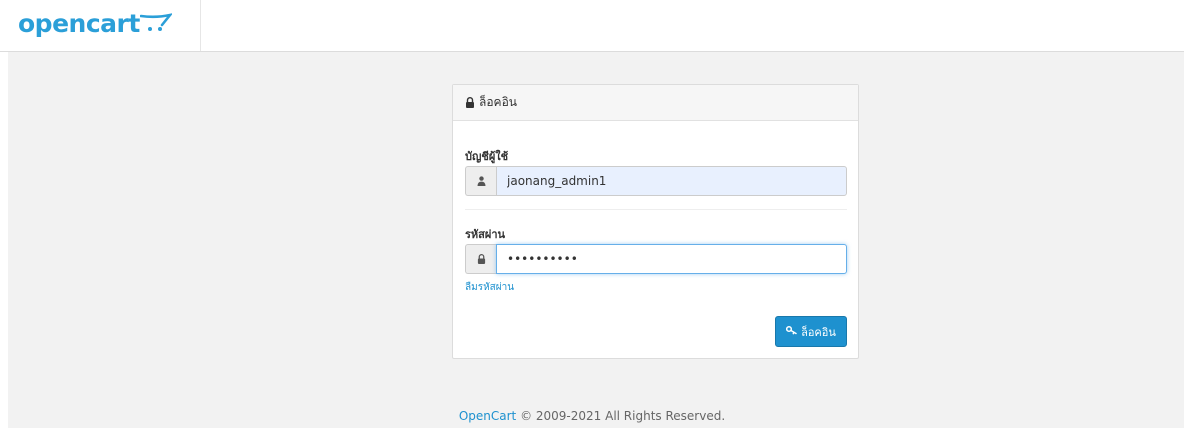 This screenshot has width=1184, height=428. I want to click on form-divider, so click(656, 209).